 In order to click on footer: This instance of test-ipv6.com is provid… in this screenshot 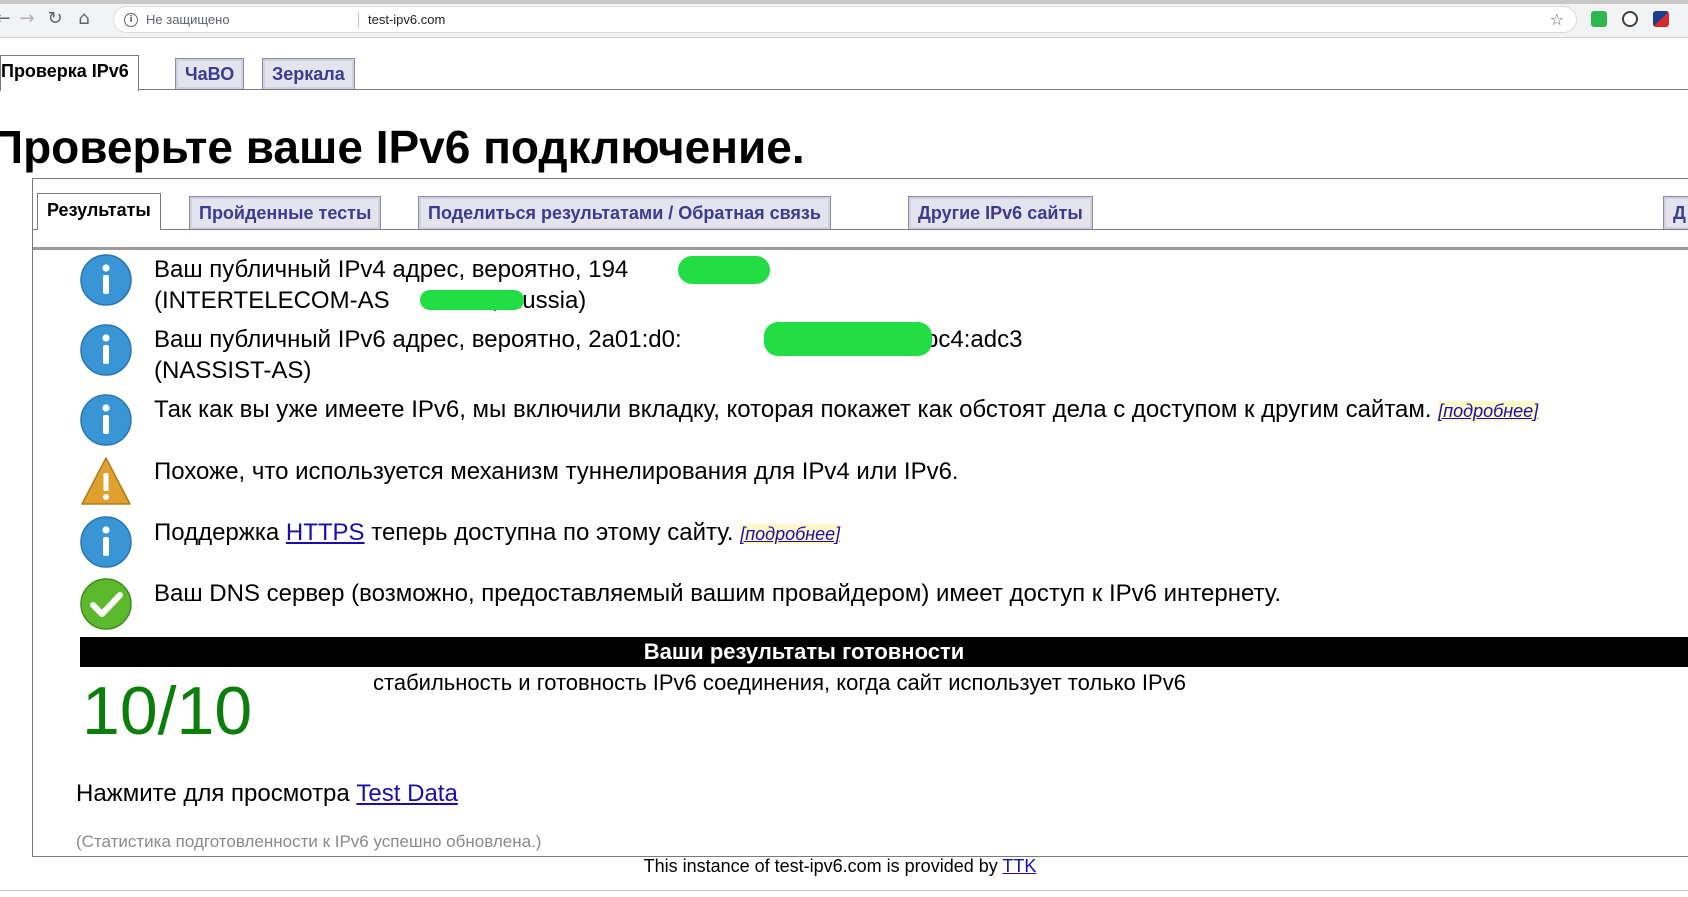, I will do `click(844, 866)`.